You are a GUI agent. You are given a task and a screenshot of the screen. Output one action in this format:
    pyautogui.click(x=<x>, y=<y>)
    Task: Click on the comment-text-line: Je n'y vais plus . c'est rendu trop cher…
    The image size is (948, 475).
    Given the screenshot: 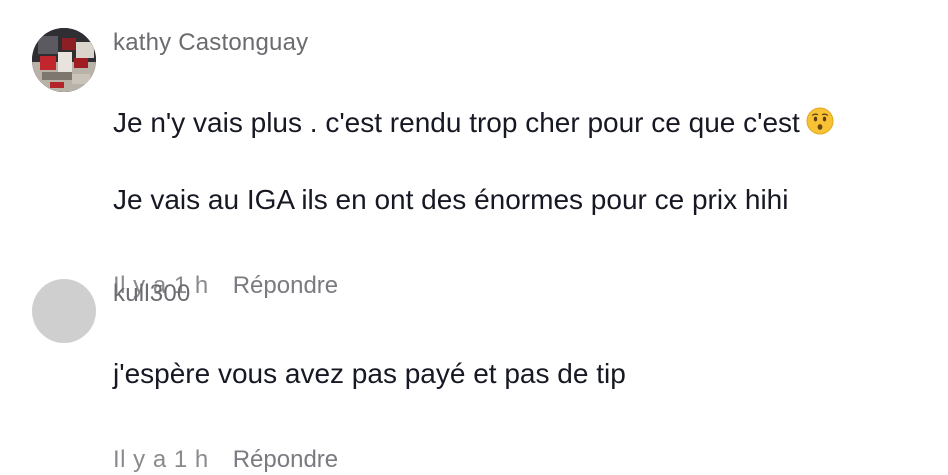 What is the action you would take?
    pyautogui.click(x=520, y=124)
    